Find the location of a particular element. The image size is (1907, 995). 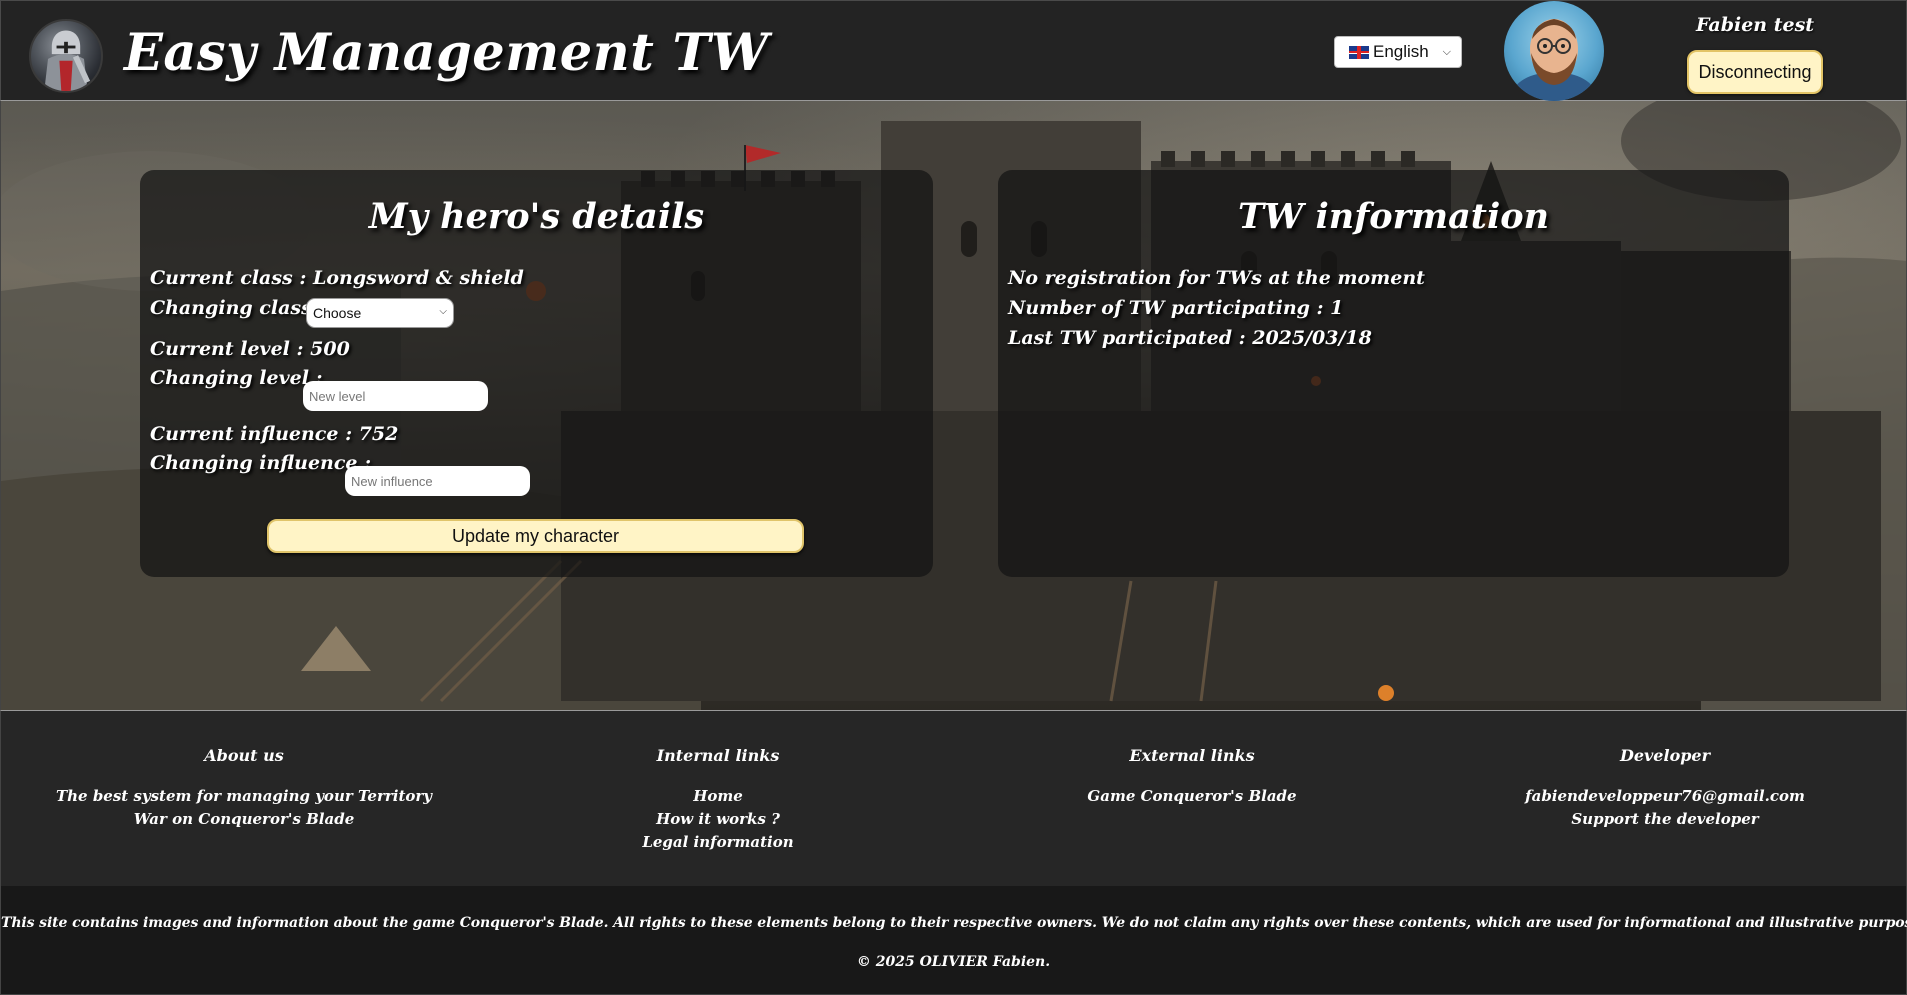

current-influence-text: Current influence : 752 is located at coordinates (274, 434).